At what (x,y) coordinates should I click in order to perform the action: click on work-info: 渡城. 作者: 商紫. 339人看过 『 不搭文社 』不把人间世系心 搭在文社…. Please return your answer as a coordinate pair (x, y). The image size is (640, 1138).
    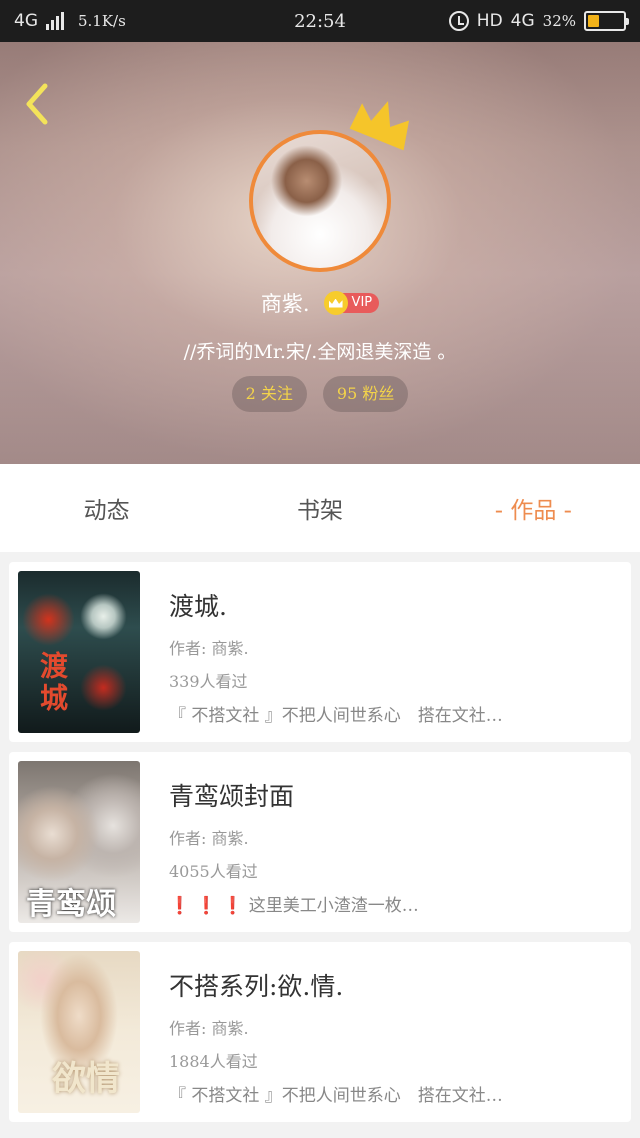
    Looking at the image, I should click on (395, 652).